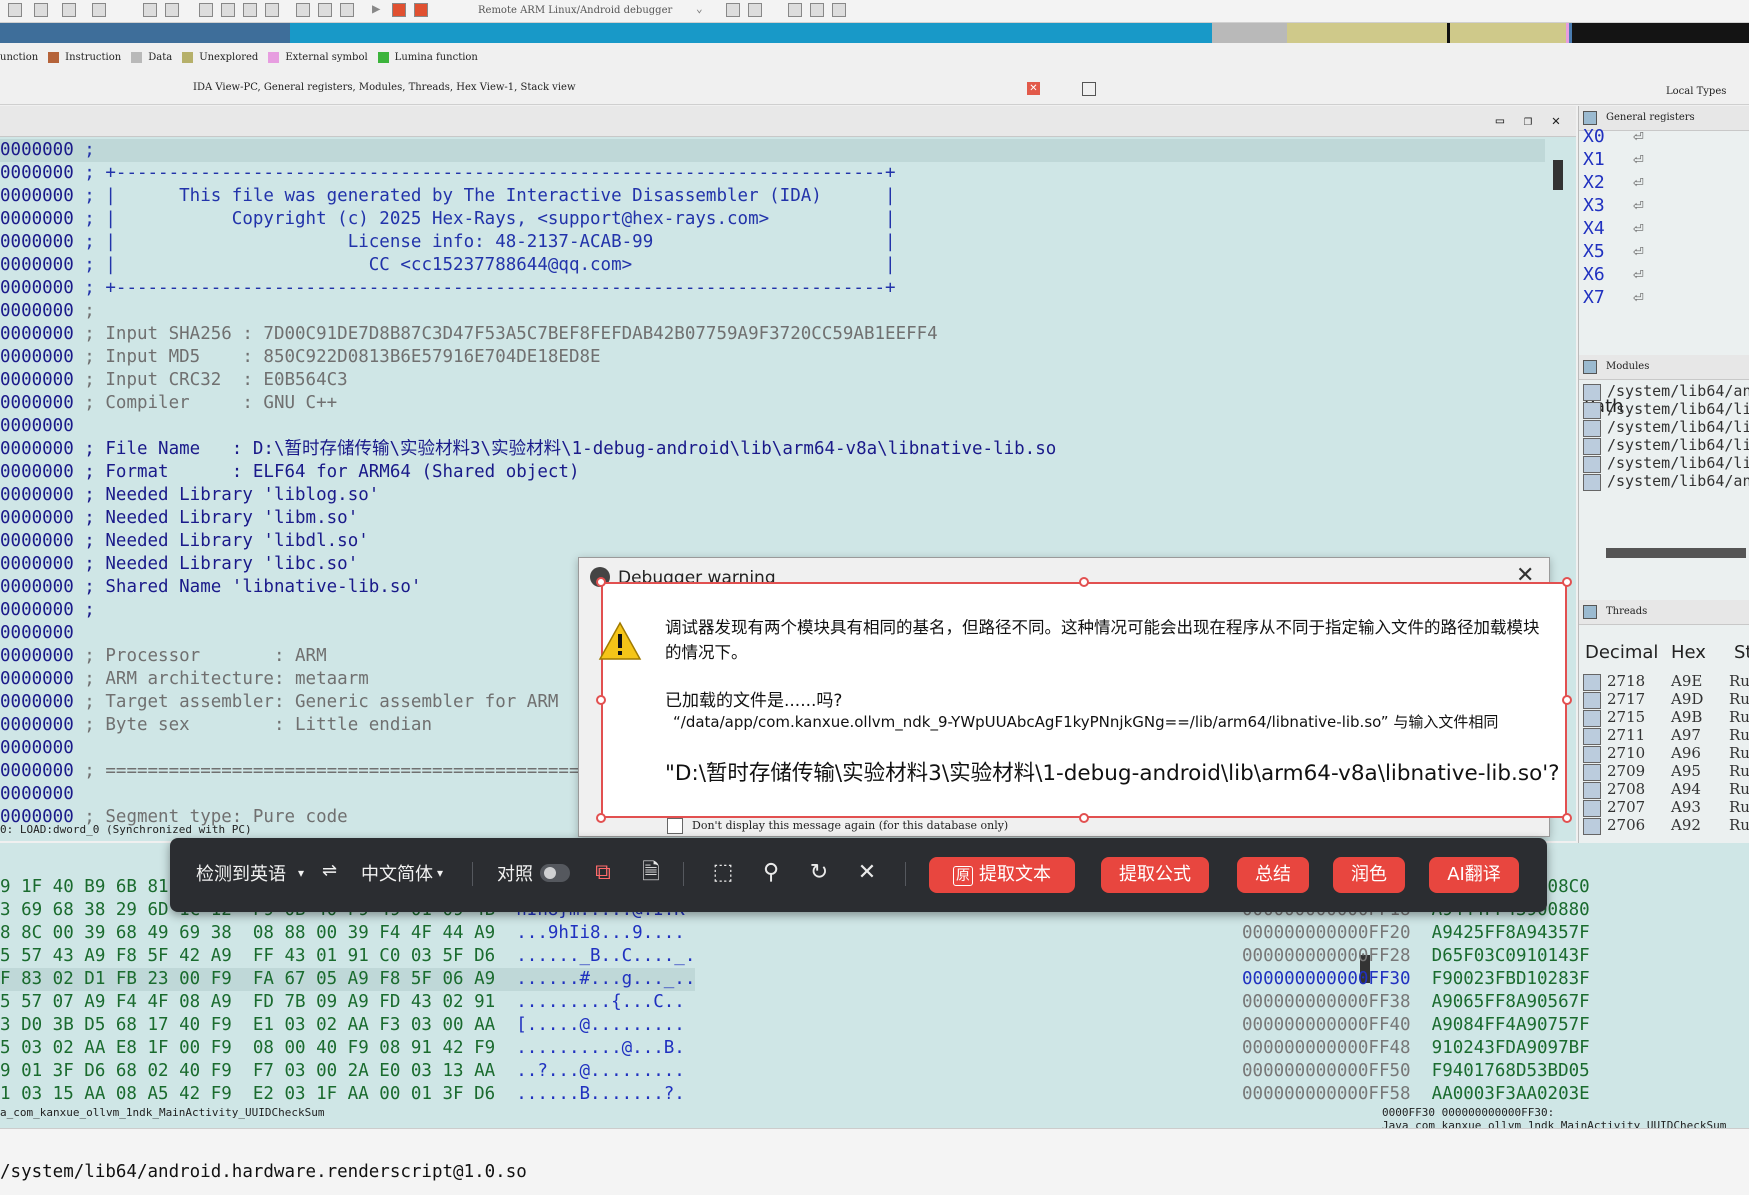 This screenshot has width=1749, height=1195. What do you see at coordinates (1626, 717) in the screenshot?
I see `thread-cell: 2715` at bounding box center [1626, 717].